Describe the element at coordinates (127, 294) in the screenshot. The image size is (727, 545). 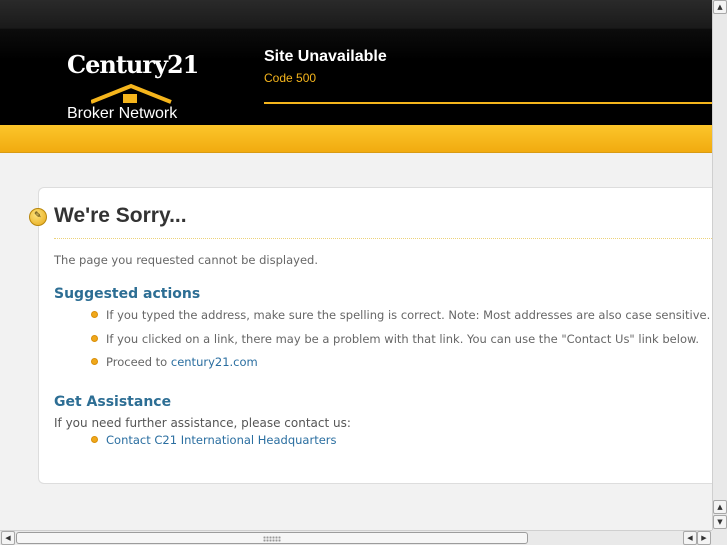
I see `suggested-actions-heading: Suggested actions` at that location.